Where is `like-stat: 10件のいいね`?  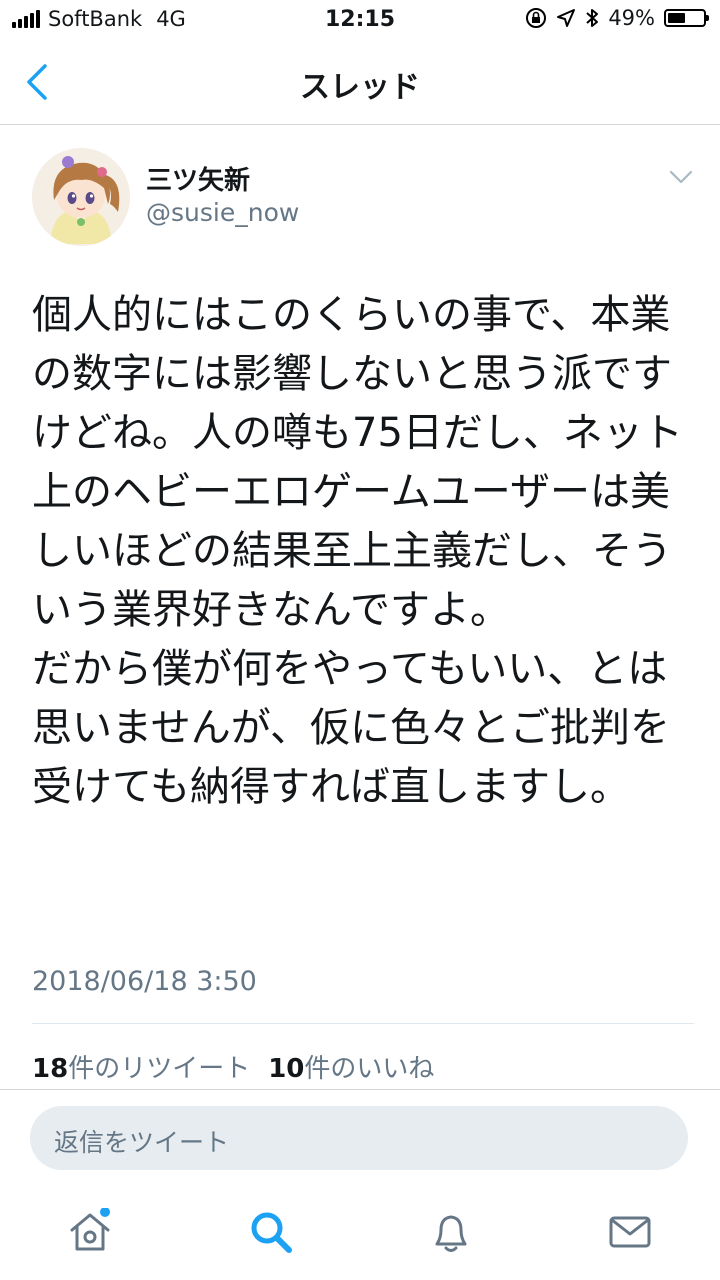
like-stat: 10件のいいね is located at coordinates (351, 1066).